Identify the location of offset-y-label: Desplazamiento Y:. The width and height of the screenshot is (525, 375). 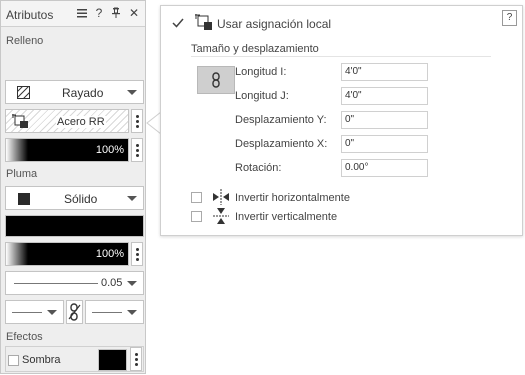
(281, 120).